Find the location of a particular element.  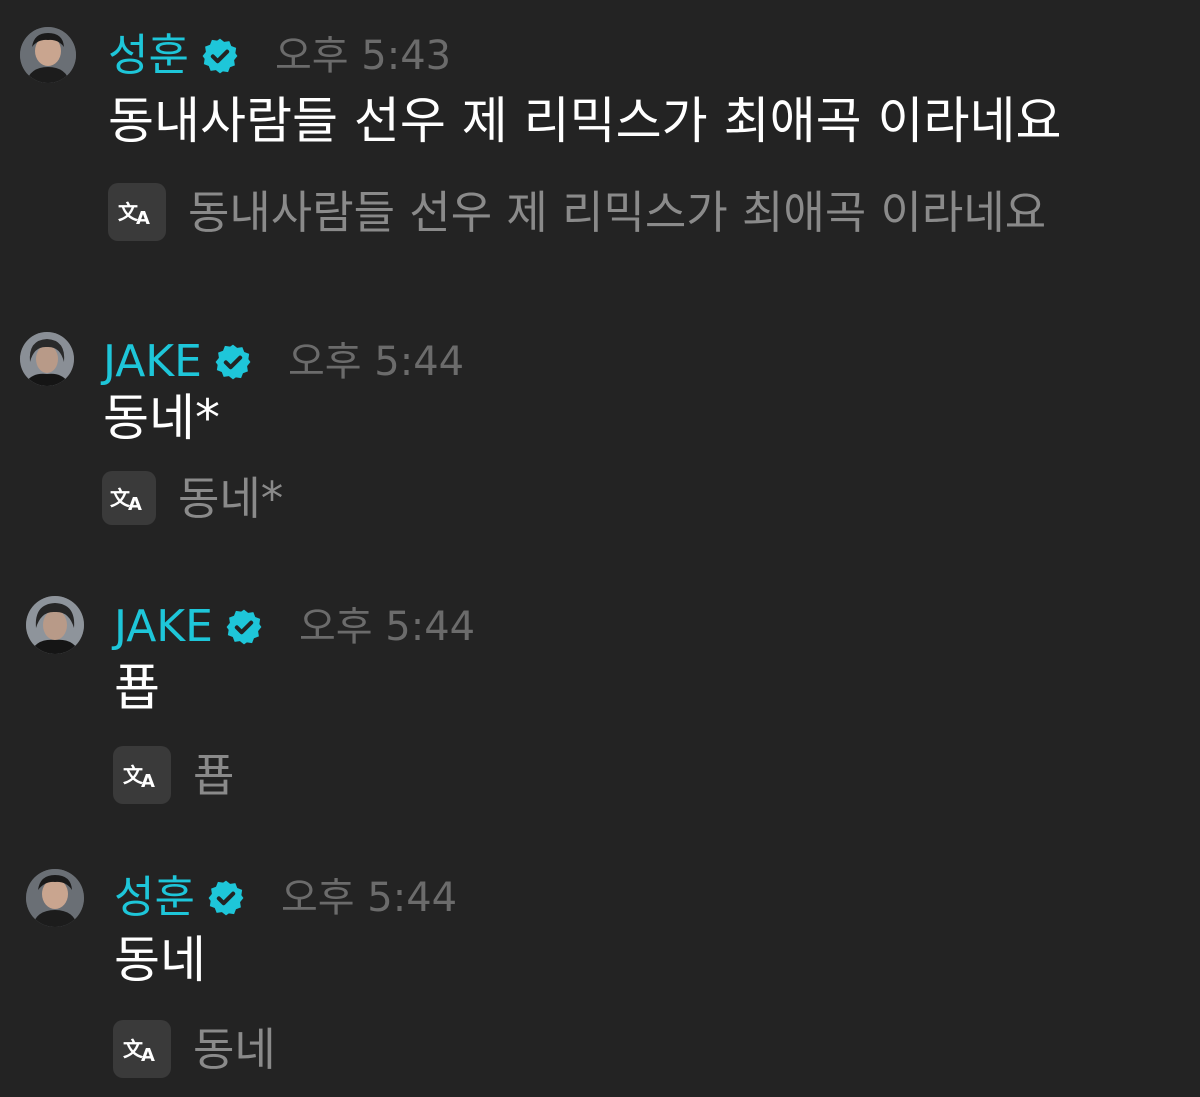

translation-row: 文 A 동네 is located at coordinates (194, 1049).